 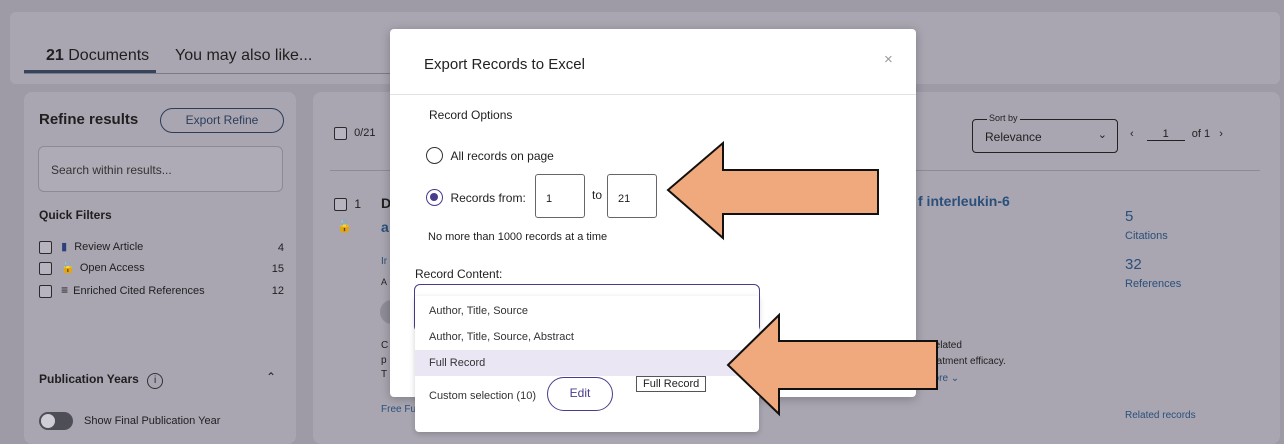 I want to click on references-label: References, so click(x=1153, y=284).